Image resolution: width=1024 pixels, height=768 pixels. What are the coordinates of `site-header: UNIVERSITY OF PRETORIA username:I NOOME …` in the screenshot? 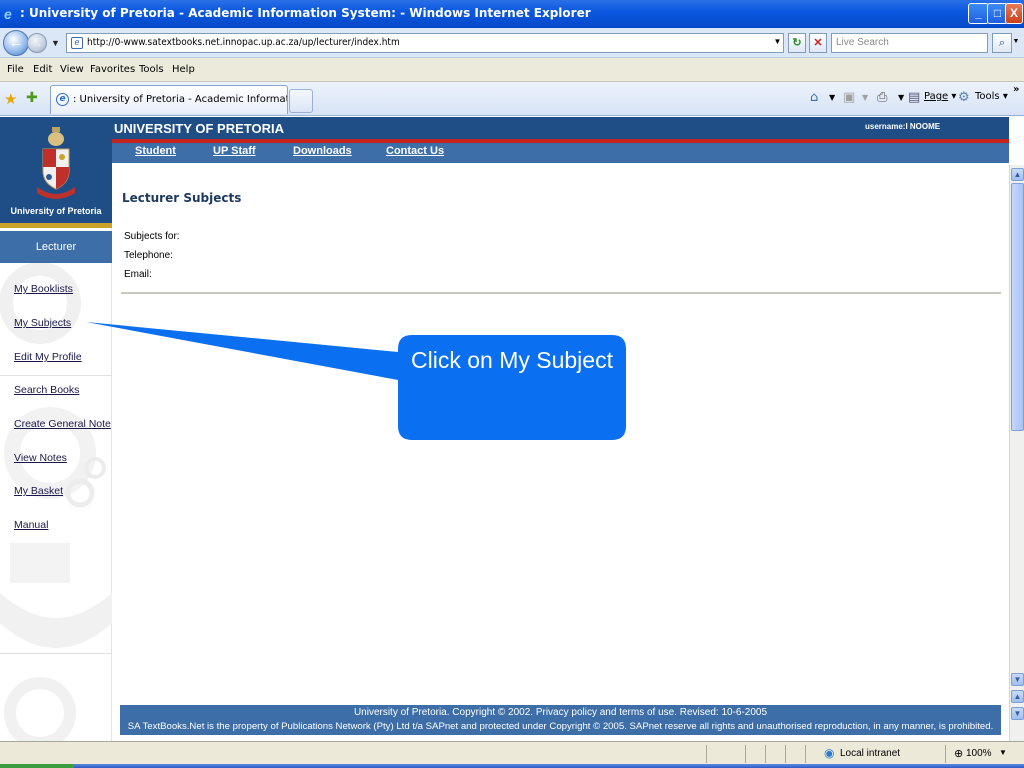 It's located at (504, 140).